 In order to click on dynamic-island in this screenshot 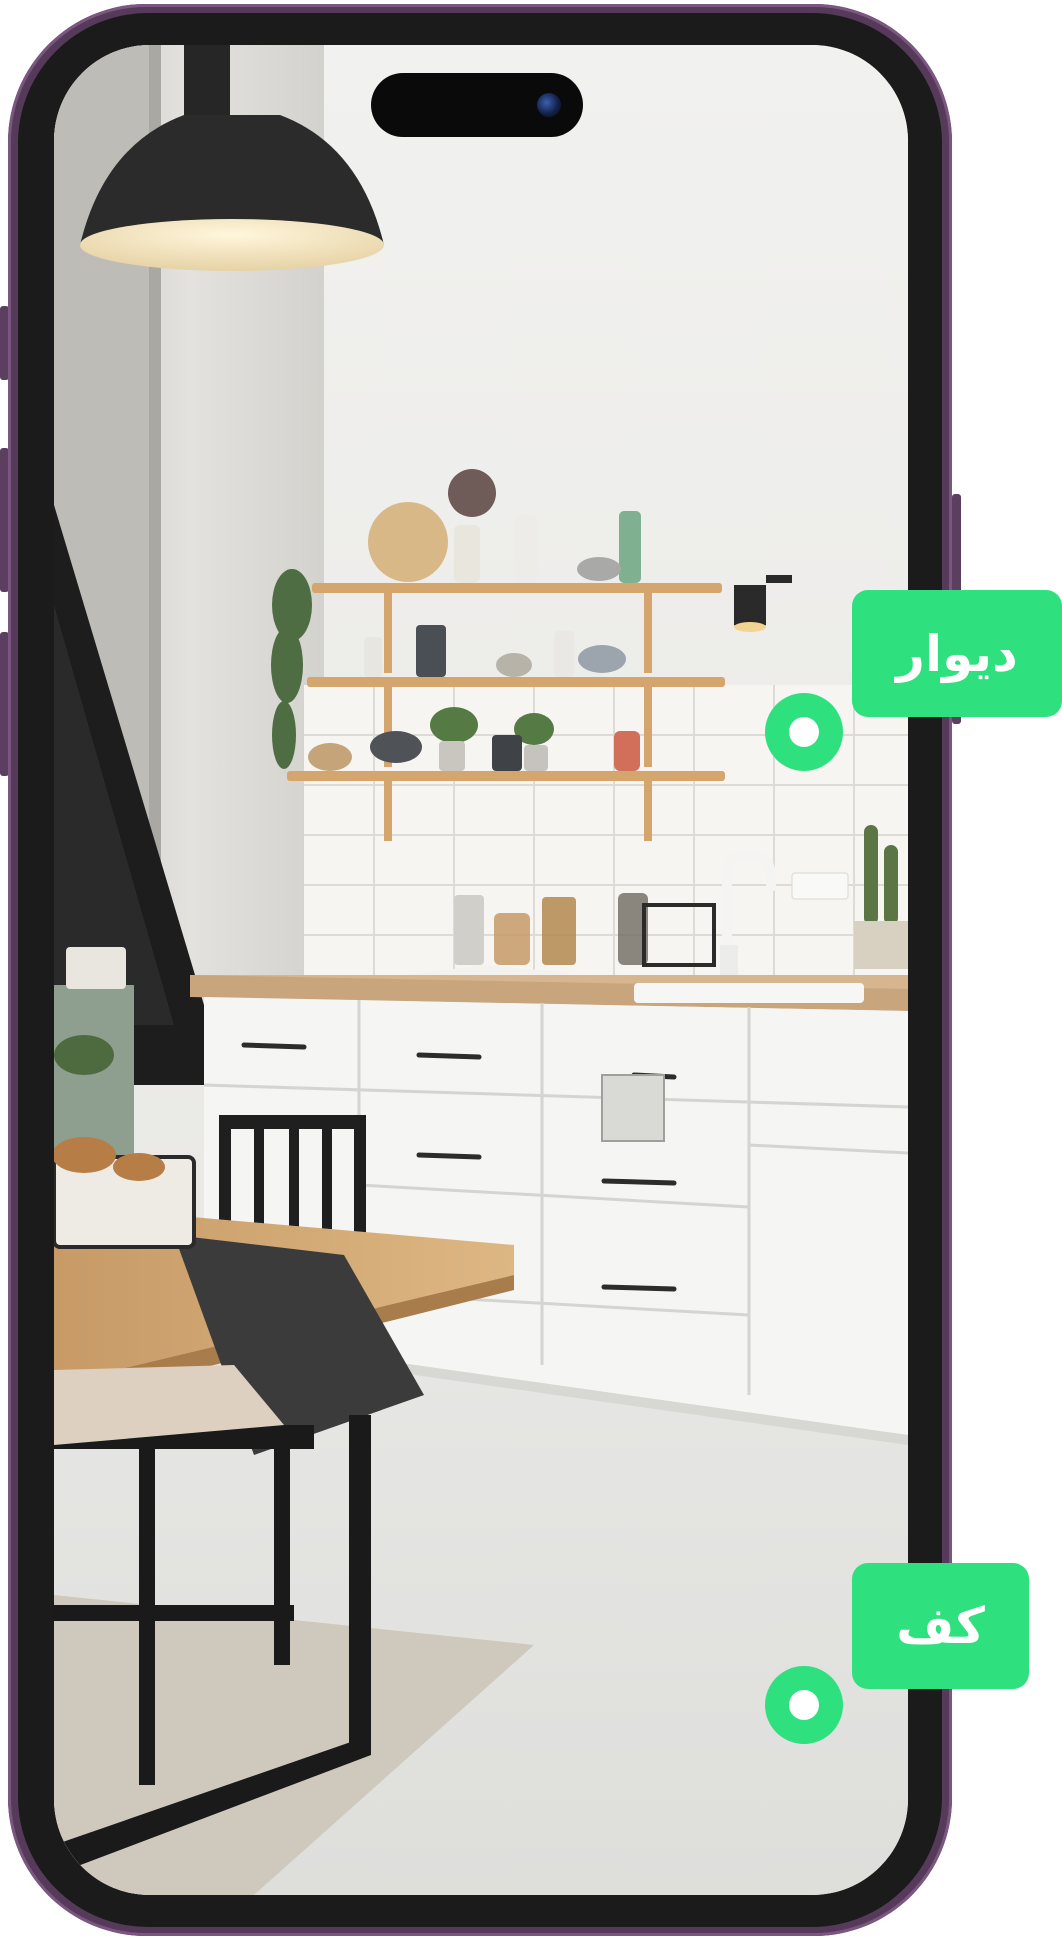, I will do `click(477, 105)`.